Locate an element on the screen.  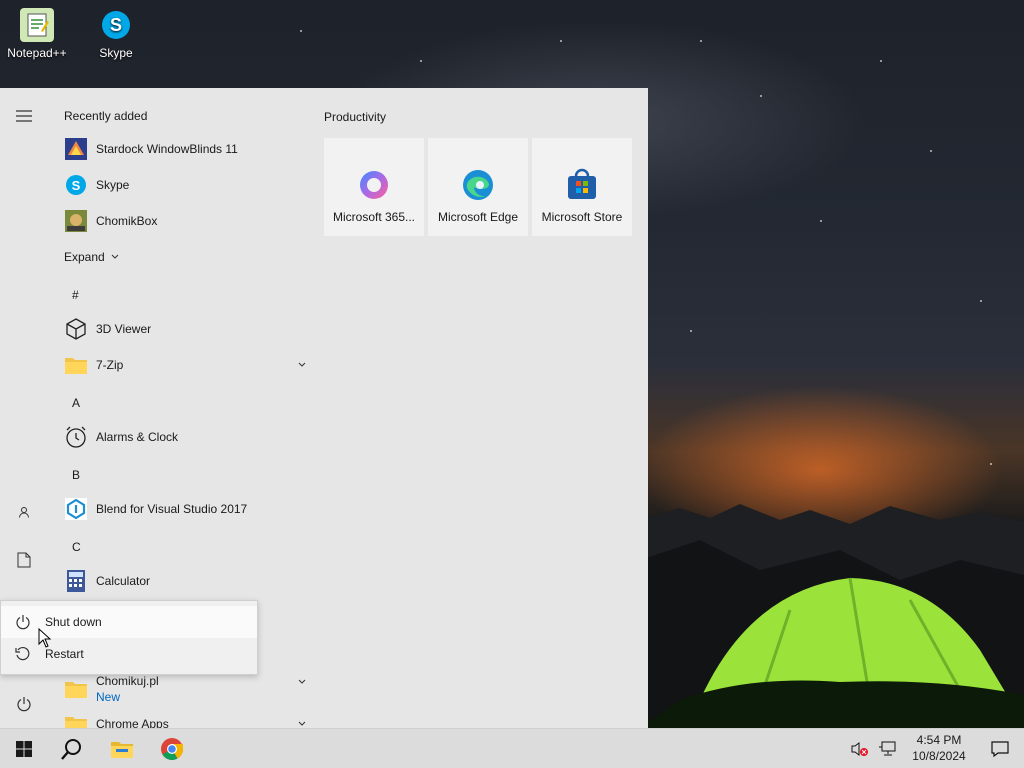
app-7-zip: 7-Zip is located at coordinates (185, 365).